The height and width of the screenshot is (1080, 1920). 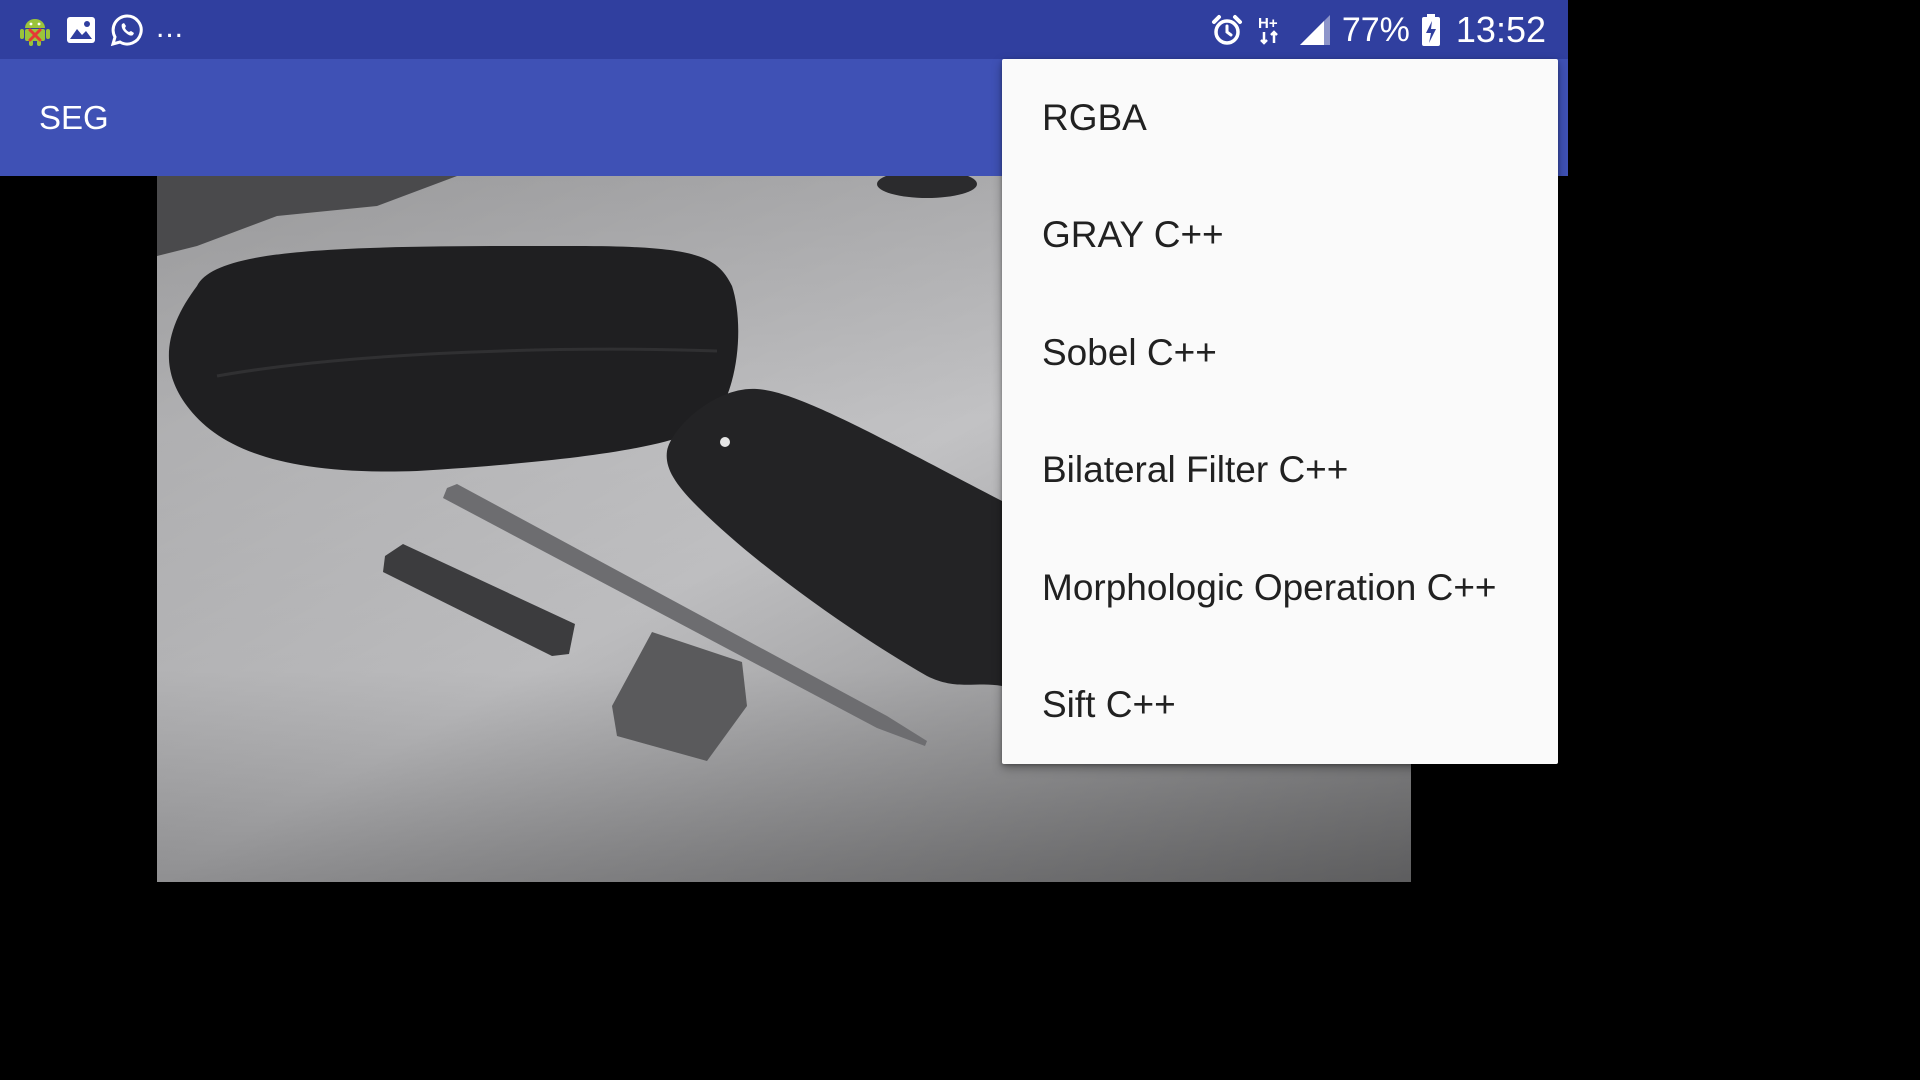 I want to click on battery-charging-icon, so click(x=1431, y=30).